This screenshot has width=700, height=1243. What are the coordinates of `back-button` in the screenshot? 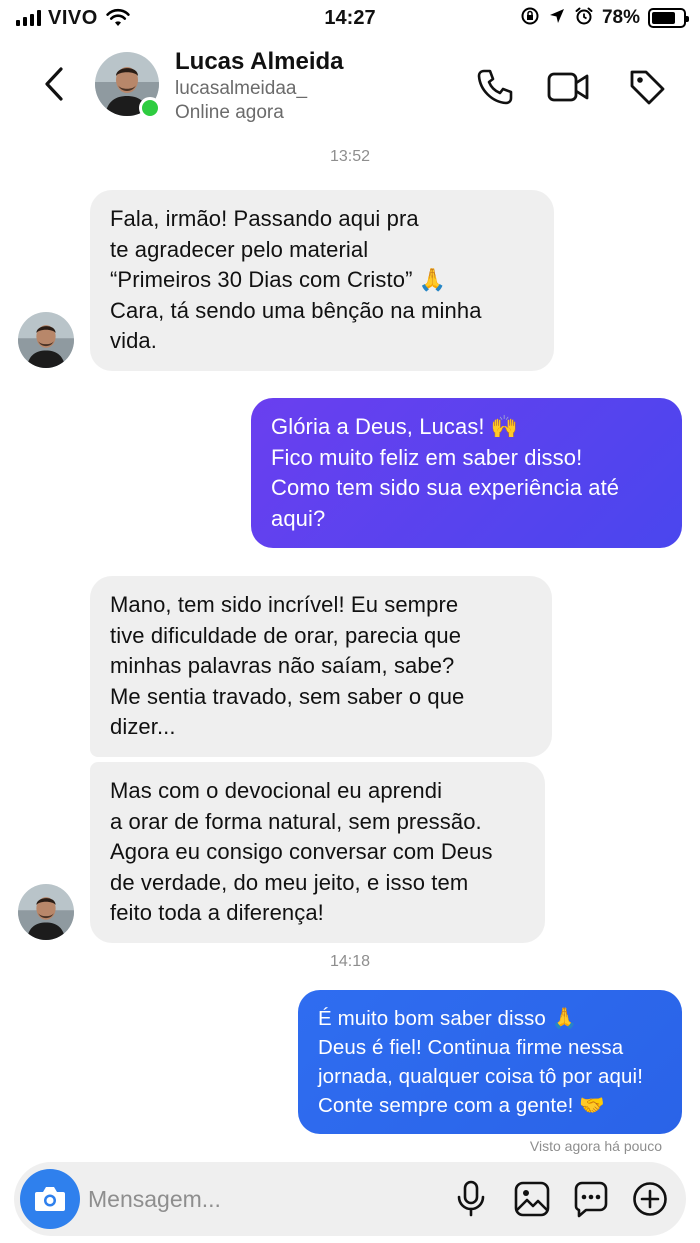 It's located at (54, 84).